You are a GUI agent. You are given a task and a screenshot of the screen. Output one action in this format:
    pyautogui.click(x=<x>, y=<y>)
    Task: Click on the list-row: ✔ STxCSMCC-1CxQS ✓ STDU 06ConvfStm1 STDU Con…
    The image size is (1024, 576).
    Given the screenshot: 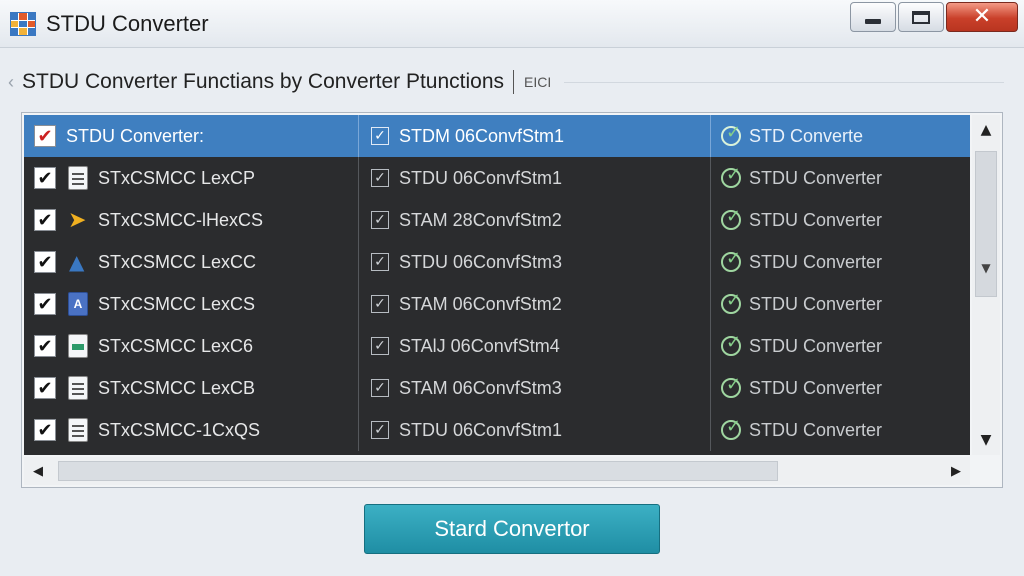 What is the action you would take?
    pyautogui.click(x=497, y=430)
    